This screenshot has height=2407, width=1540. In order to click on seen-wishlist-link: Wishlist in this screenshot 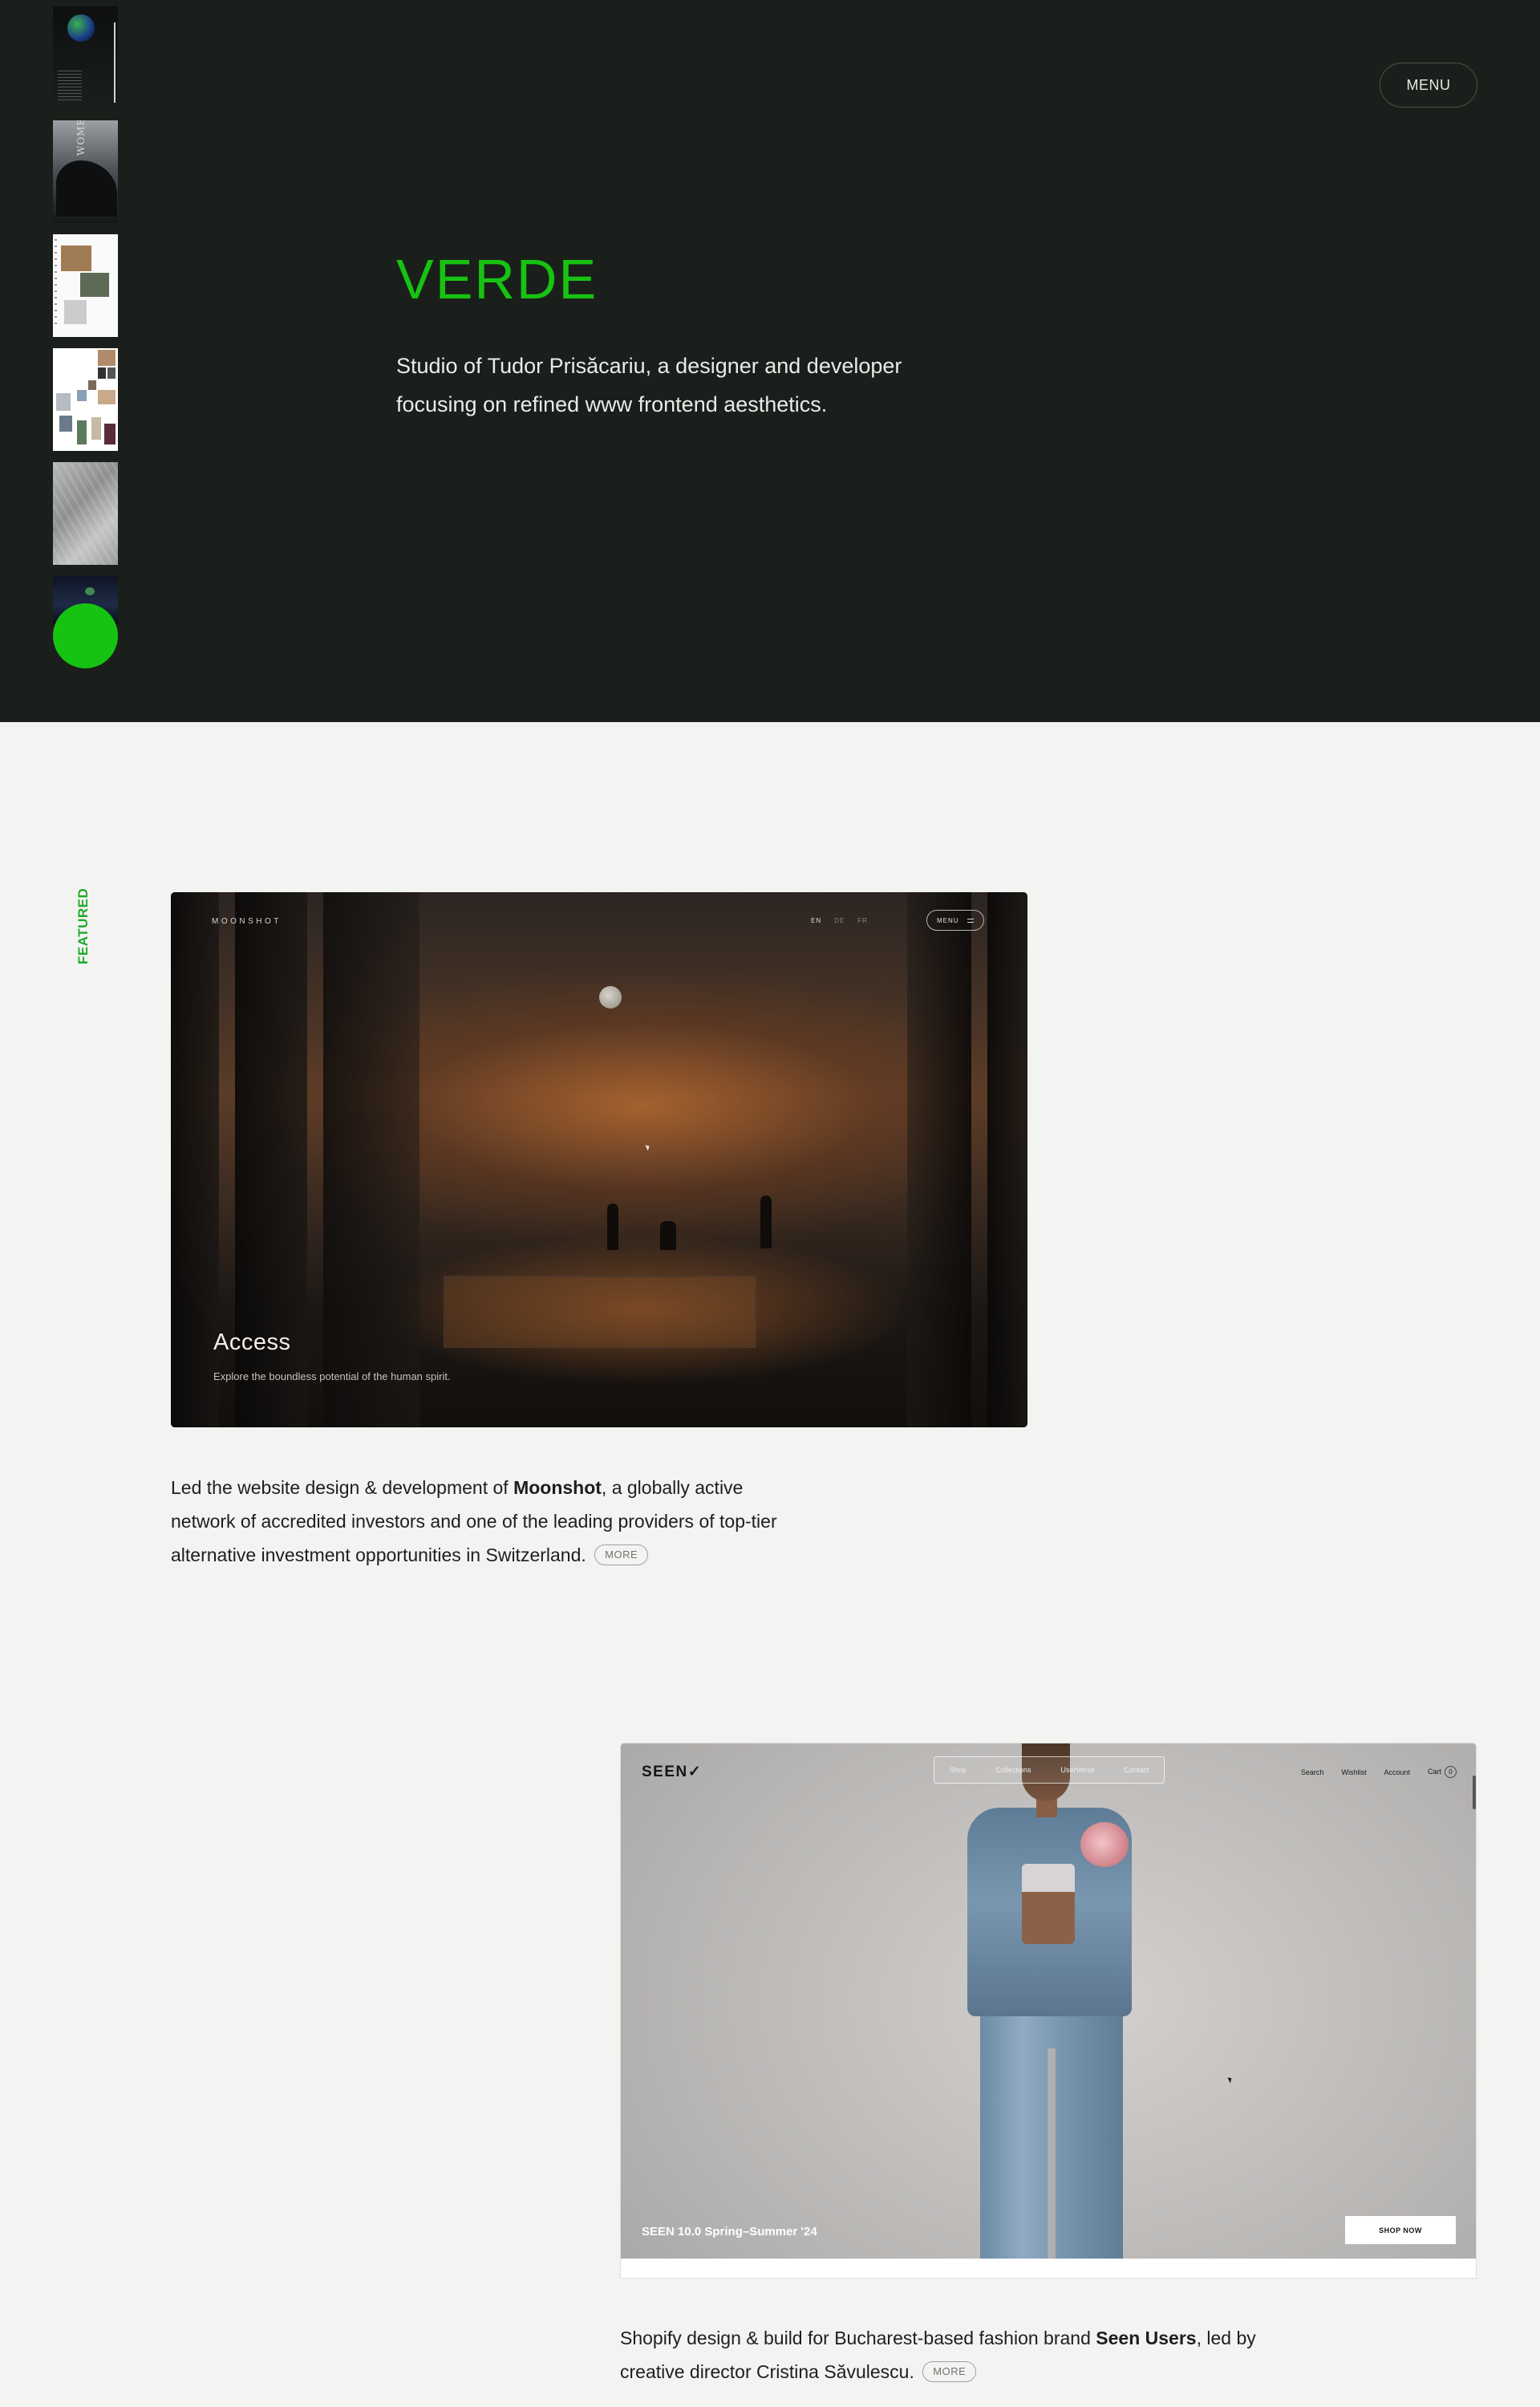, I will do `click(1354, 1772)`.